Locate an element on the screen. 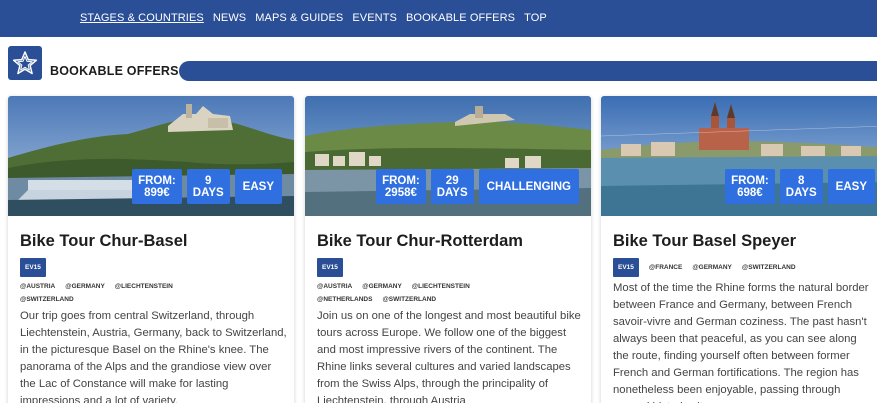  days-badge: 29 DAYS is located at coordinates (452, 186).